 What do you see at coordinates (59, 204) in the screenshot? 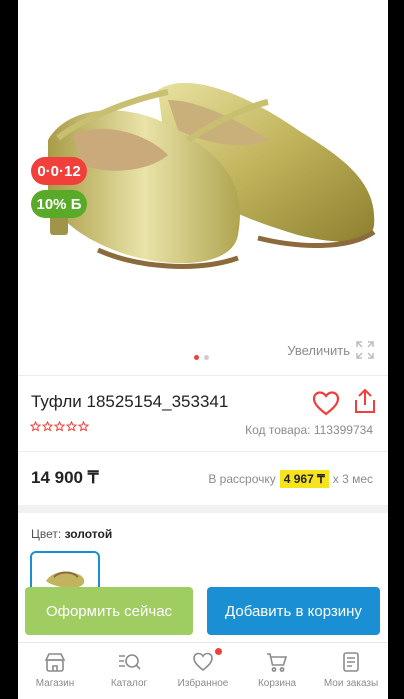
I see `bonus-badge: 10% Б` at bounding box center [59, 204].